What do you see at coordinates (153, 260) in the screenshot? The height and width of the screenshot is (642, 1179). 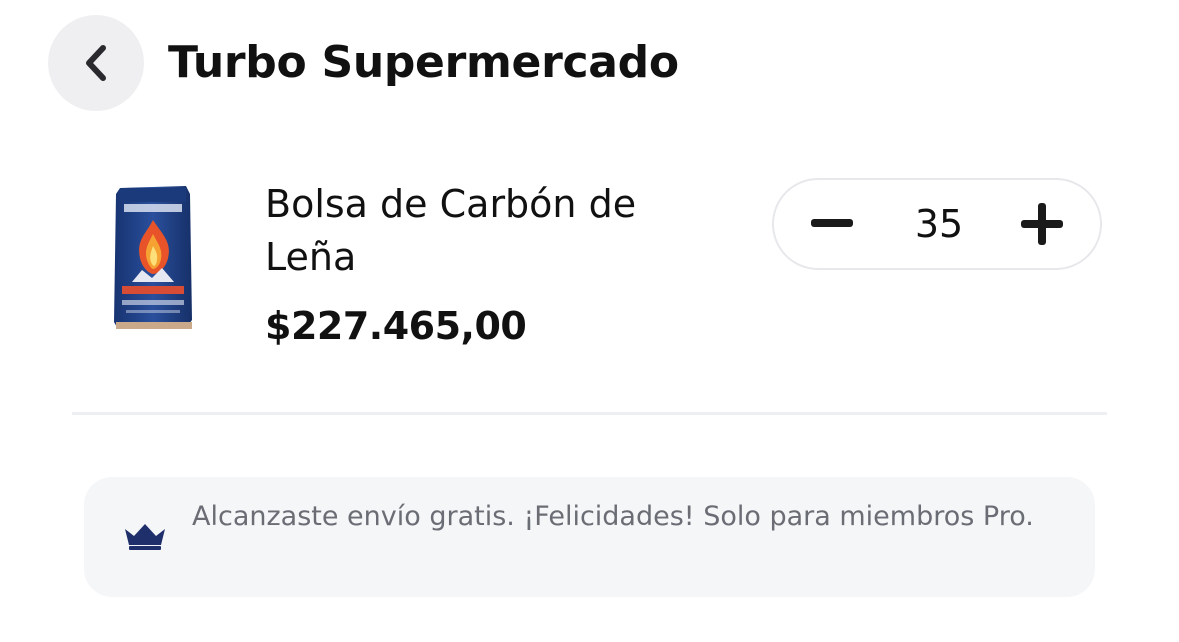 I see `product-image` at bounding box center [153, 260].